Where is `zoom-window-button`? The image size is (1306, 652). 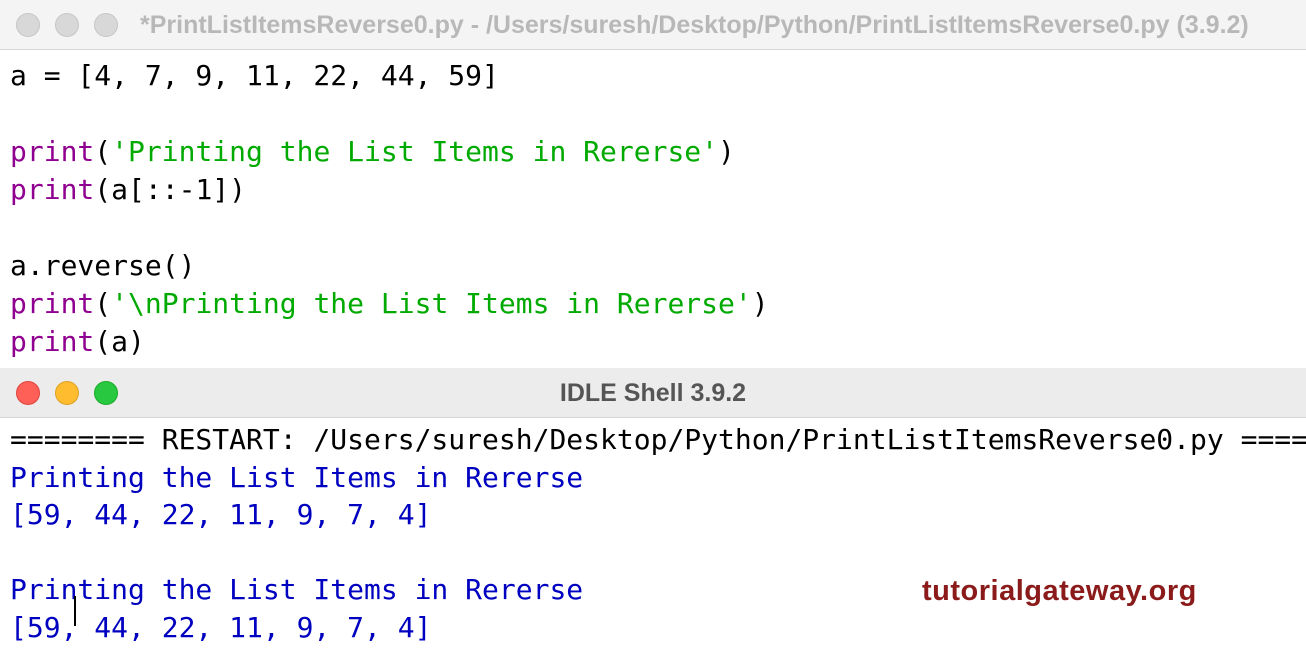 zoom-window-button is located at coordinates (106, 25).